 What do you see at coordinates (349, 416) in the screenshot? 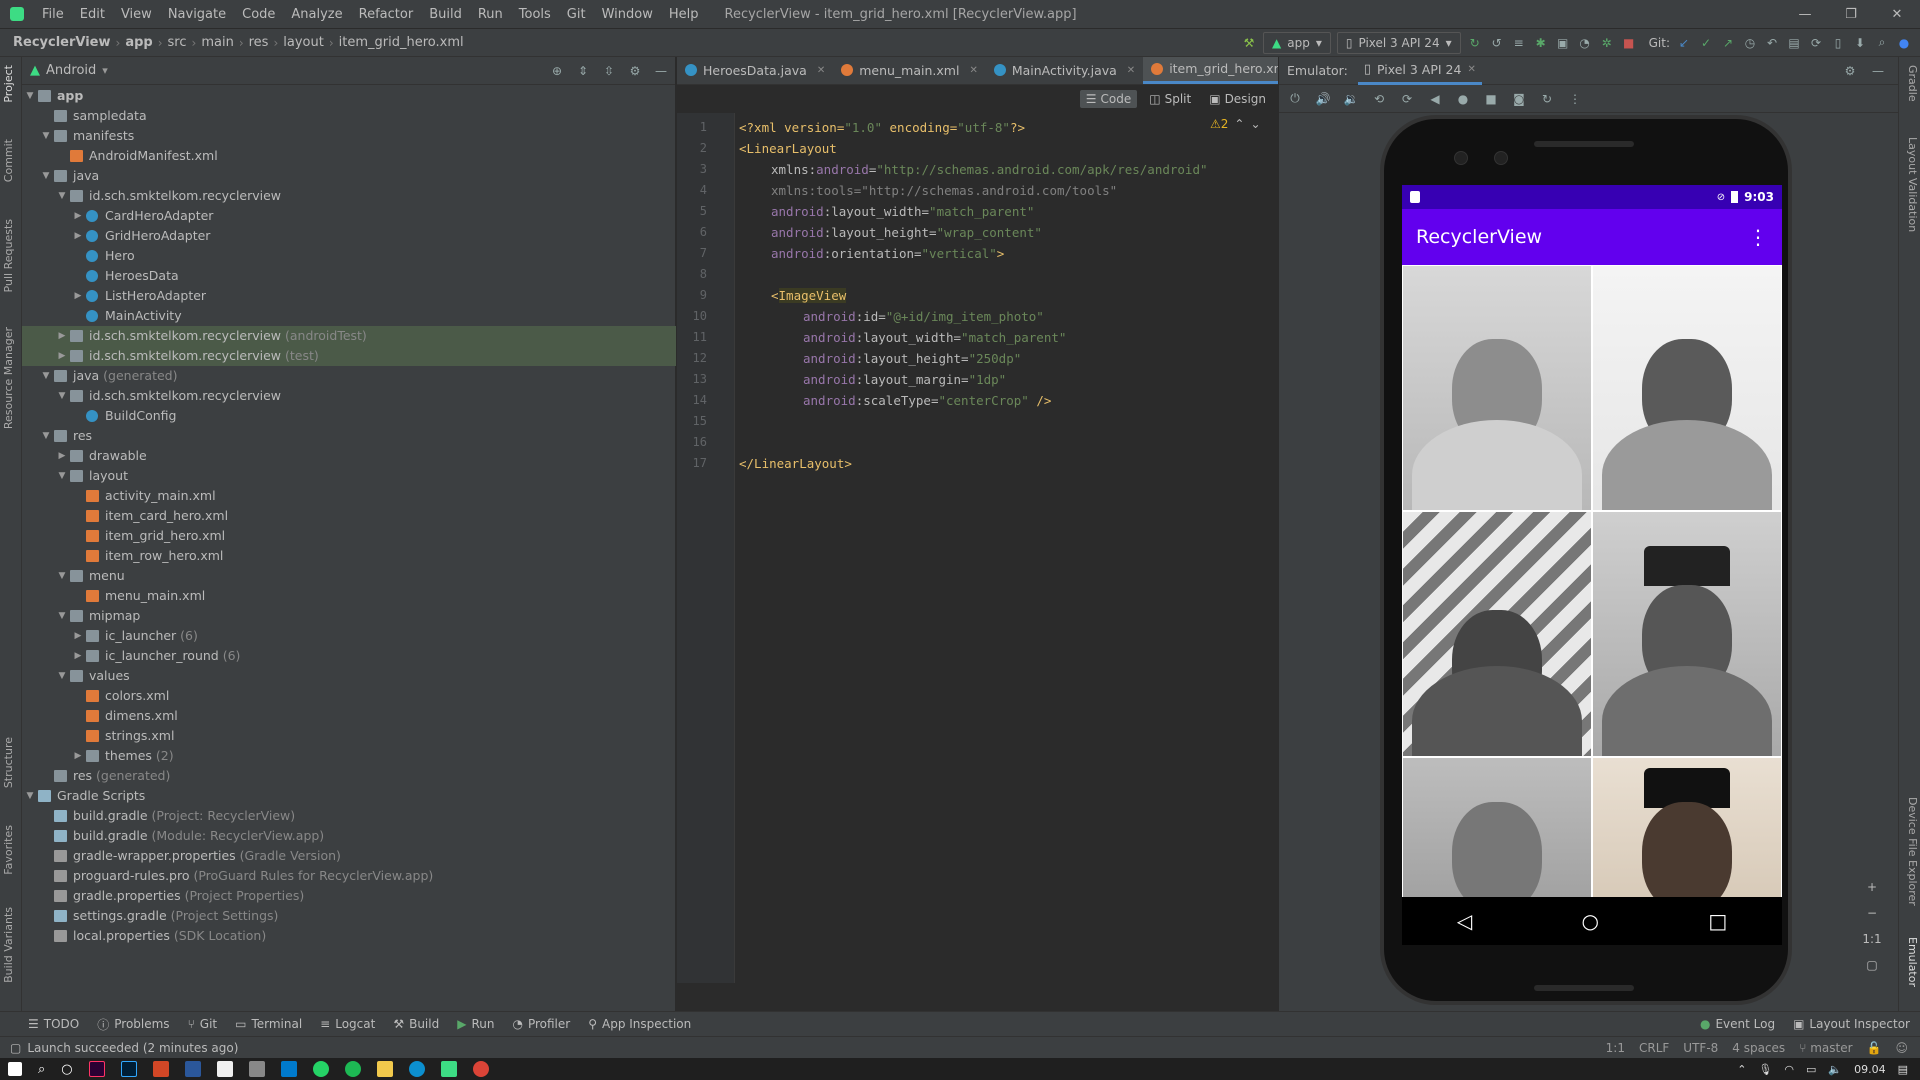
I see `tree-item: BuildConfig` at bounding box center [349, 416].